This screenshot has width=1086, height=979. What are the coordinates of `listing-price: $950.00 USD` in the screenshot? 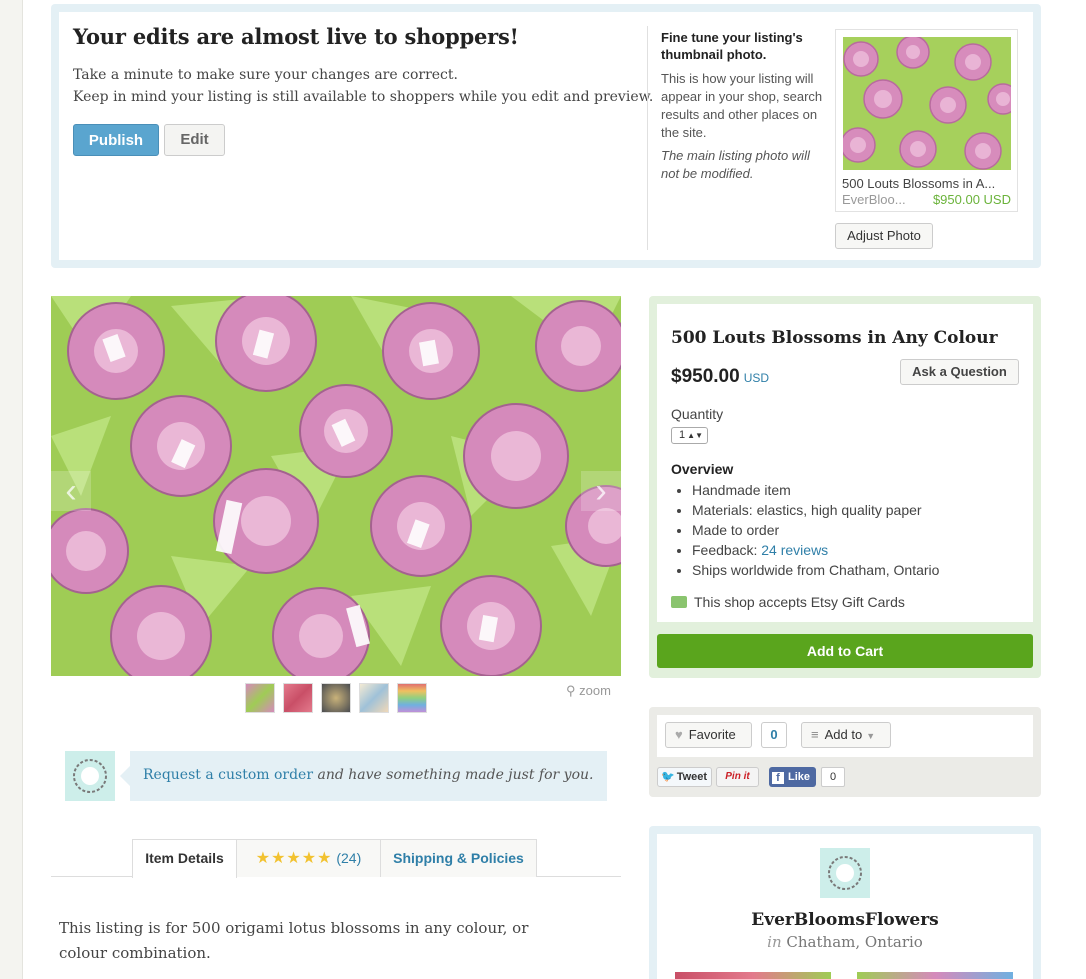 It's located at (720, 377).